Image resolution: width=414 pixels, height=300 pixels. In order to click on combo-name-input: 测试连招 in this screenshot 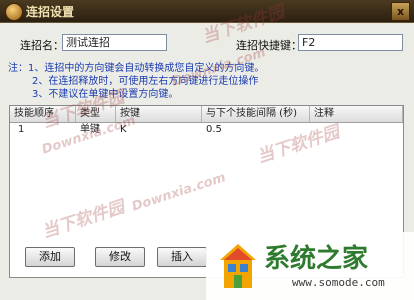, I will do `click(114, 42)`.